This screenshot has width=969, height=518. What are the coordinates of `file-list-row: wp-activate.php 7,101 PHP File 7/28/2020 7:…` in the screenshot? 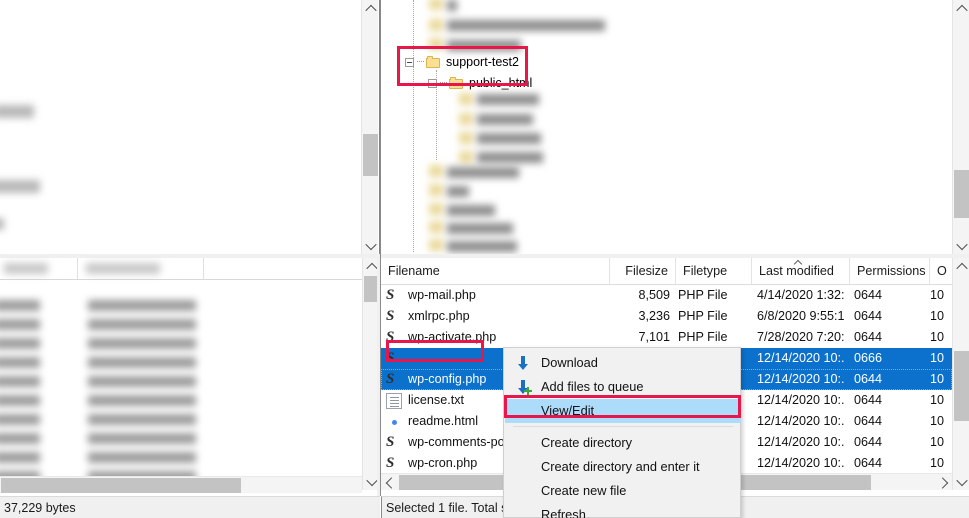 It's located at (666, 337).